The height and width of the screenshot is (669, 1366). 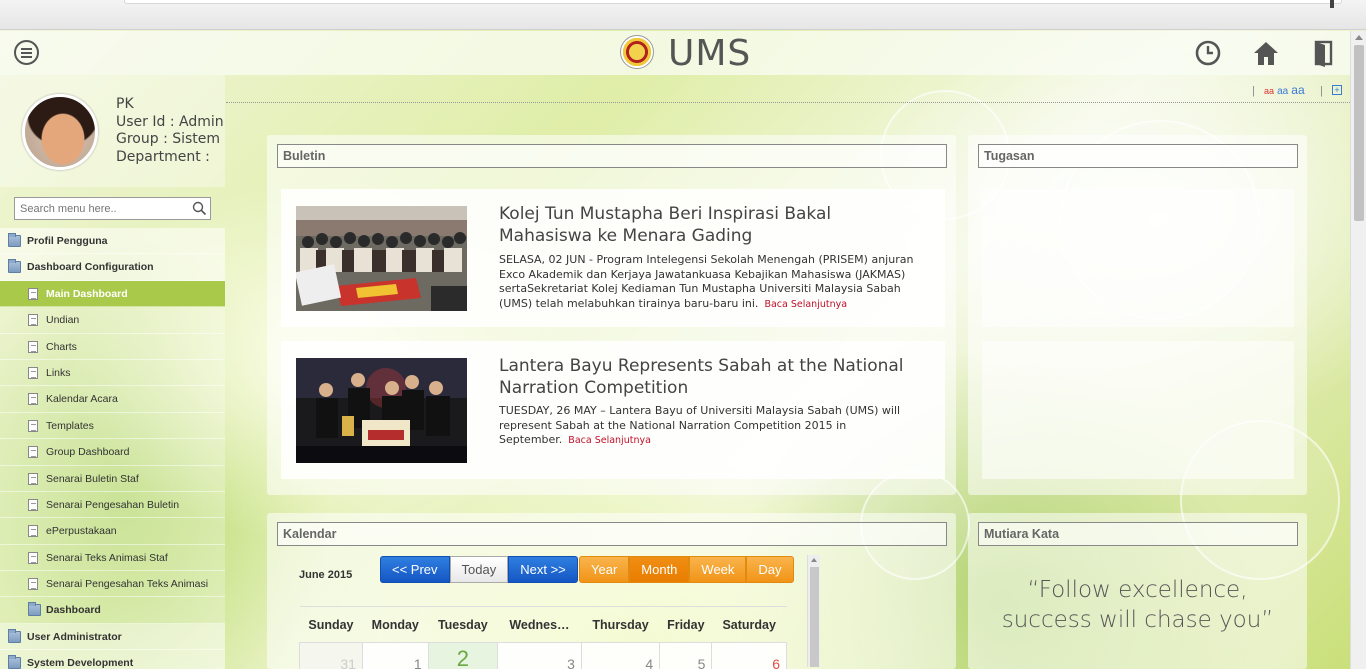 What do you see at coordinates (1266, 53) in the screenshot?
I see `home-icon` at bounding box center [1266, 53].